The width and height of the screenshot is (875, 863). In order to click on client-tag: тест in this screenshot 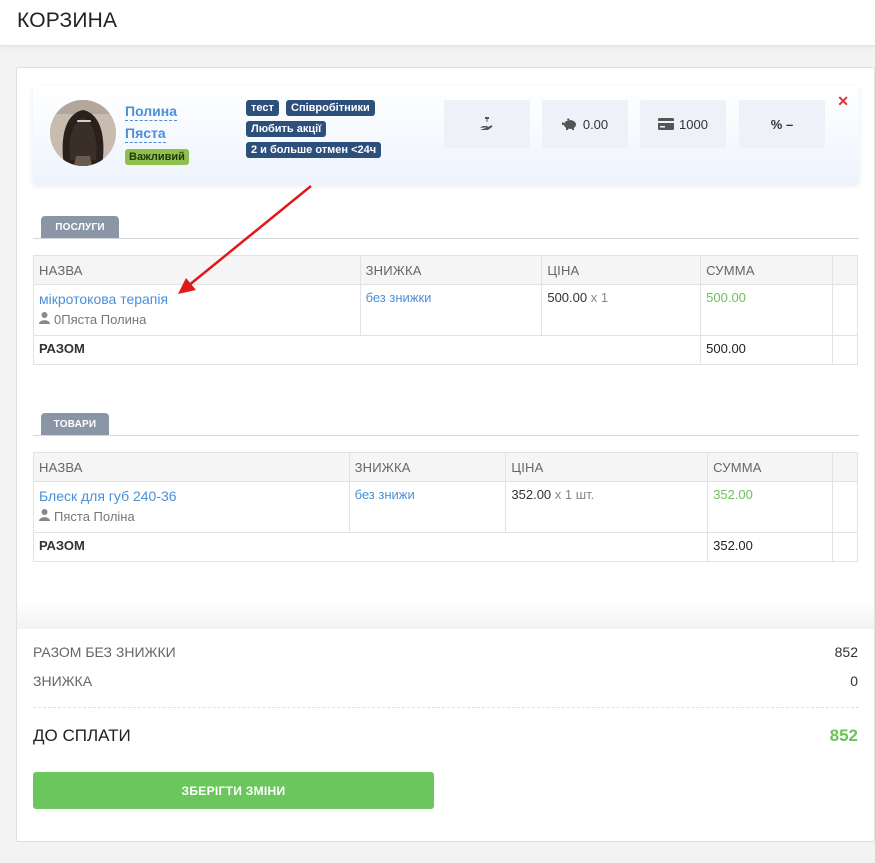, I will do `click(262, 108)`.